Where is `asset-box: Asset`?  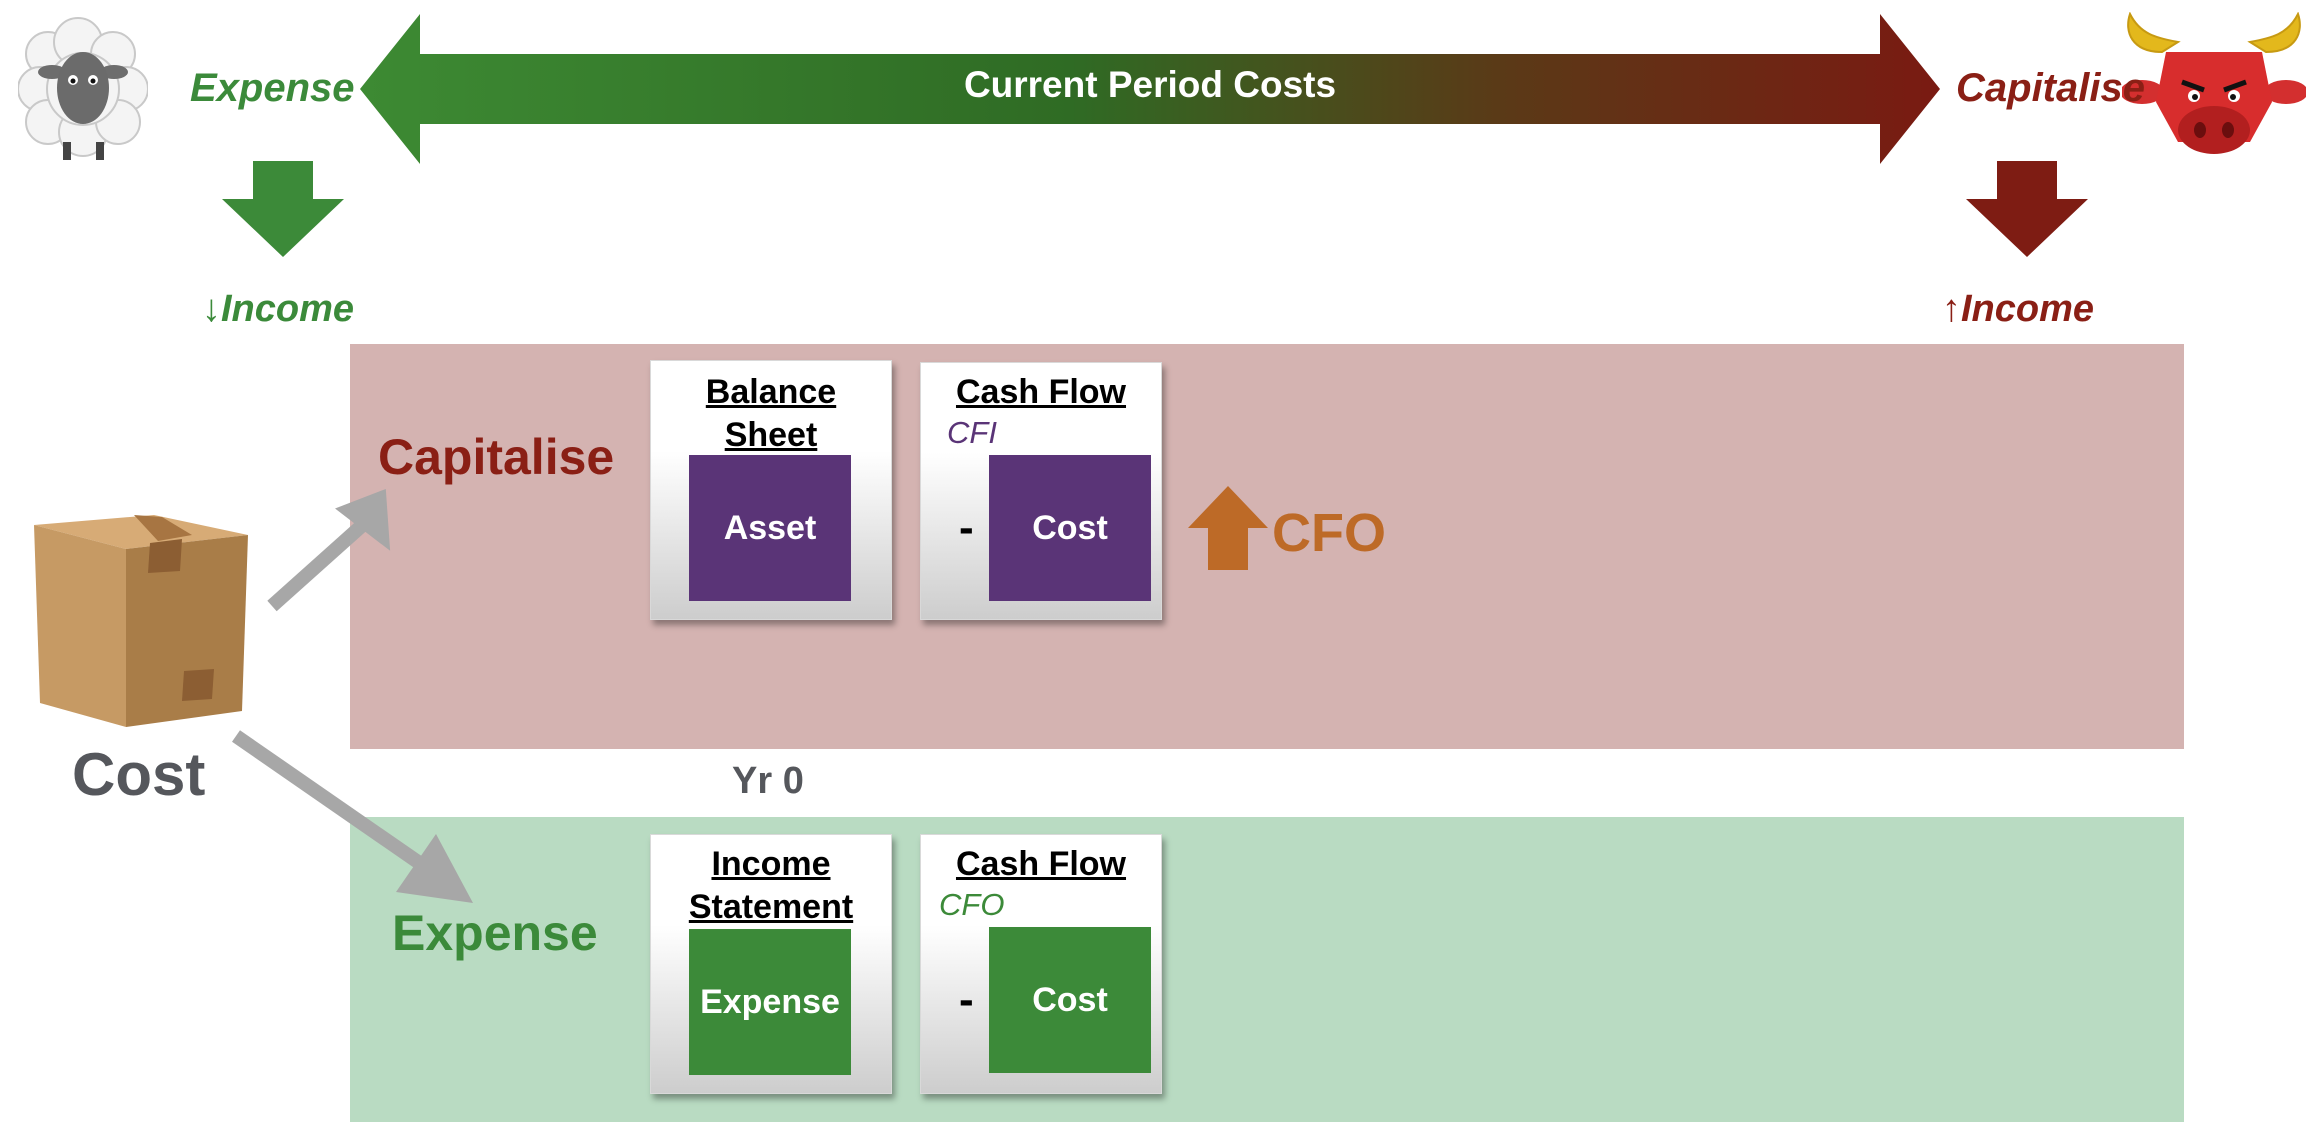 asset-box: Asset is located at coordinates (770, 528).